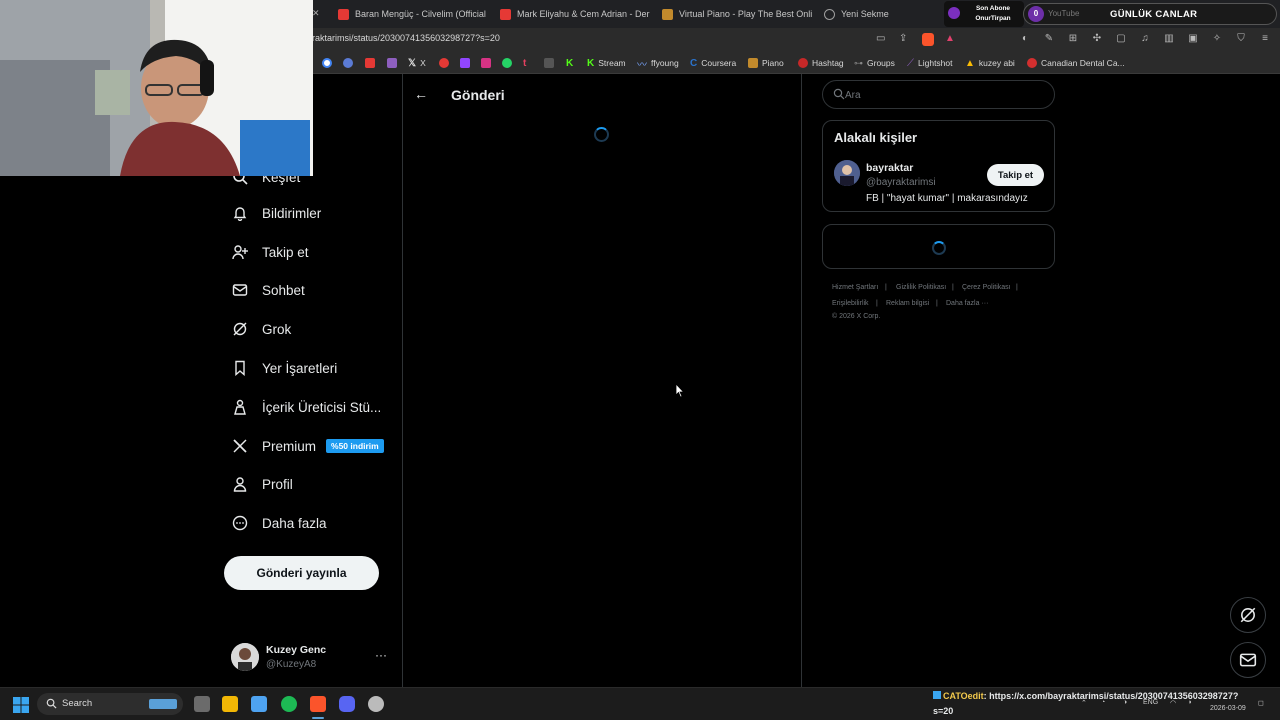 This screenshot has width=1280, height=720. I want to click on bookmark-hashtag: Hashtag, so click(821, 63).